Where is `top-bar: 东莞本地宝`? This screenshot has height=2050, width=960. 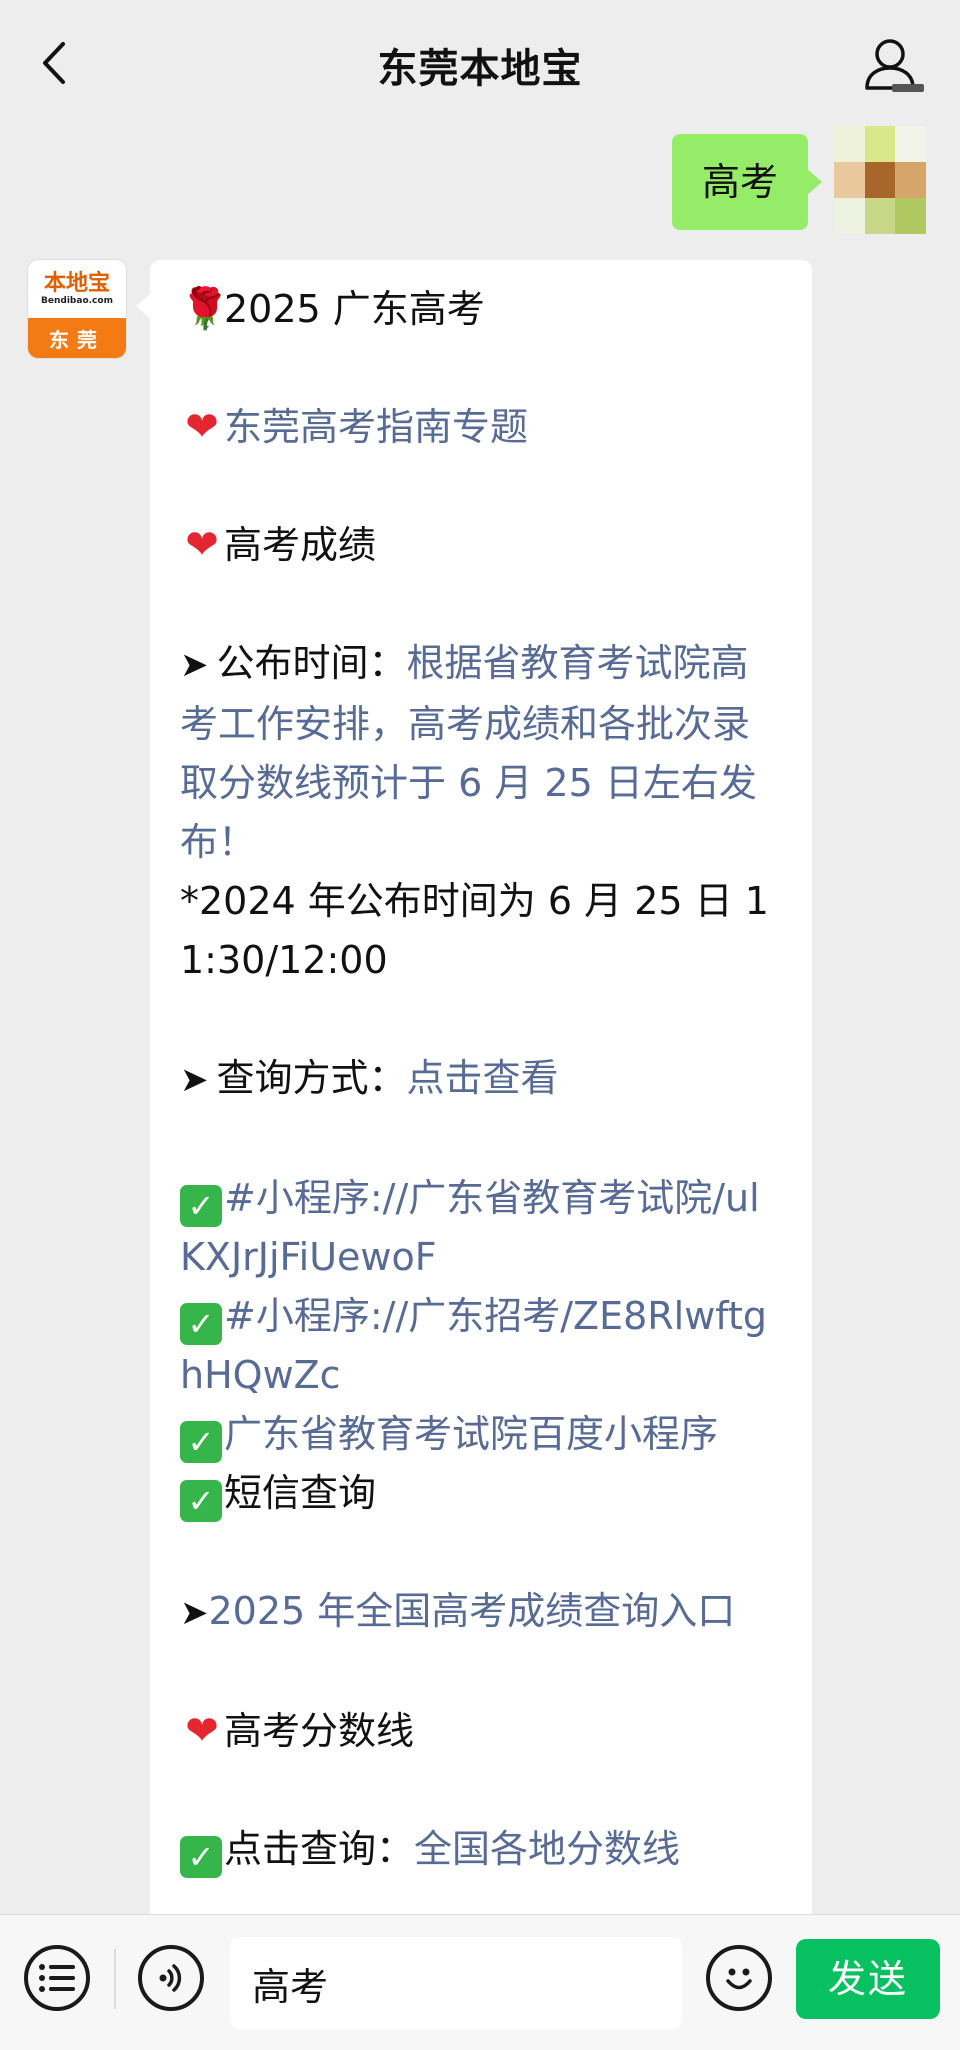
top-bar: 东莞本地宝 is located at coordinates (480, 63).